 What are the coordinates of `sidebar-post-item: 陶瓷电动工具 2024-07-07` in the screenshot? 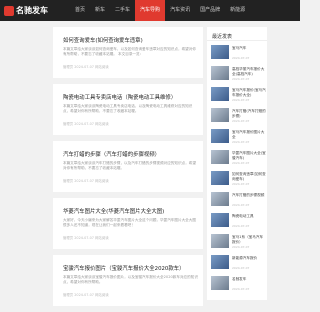 It's located at (238, 222).